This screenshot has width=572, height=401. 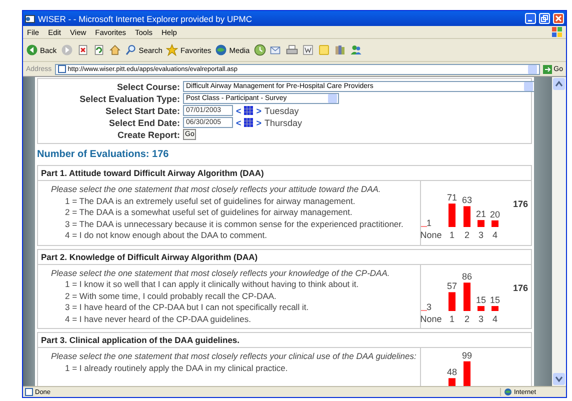 I want to click on field-label: Select Evaluation Type:, so click(x=129, y=99).